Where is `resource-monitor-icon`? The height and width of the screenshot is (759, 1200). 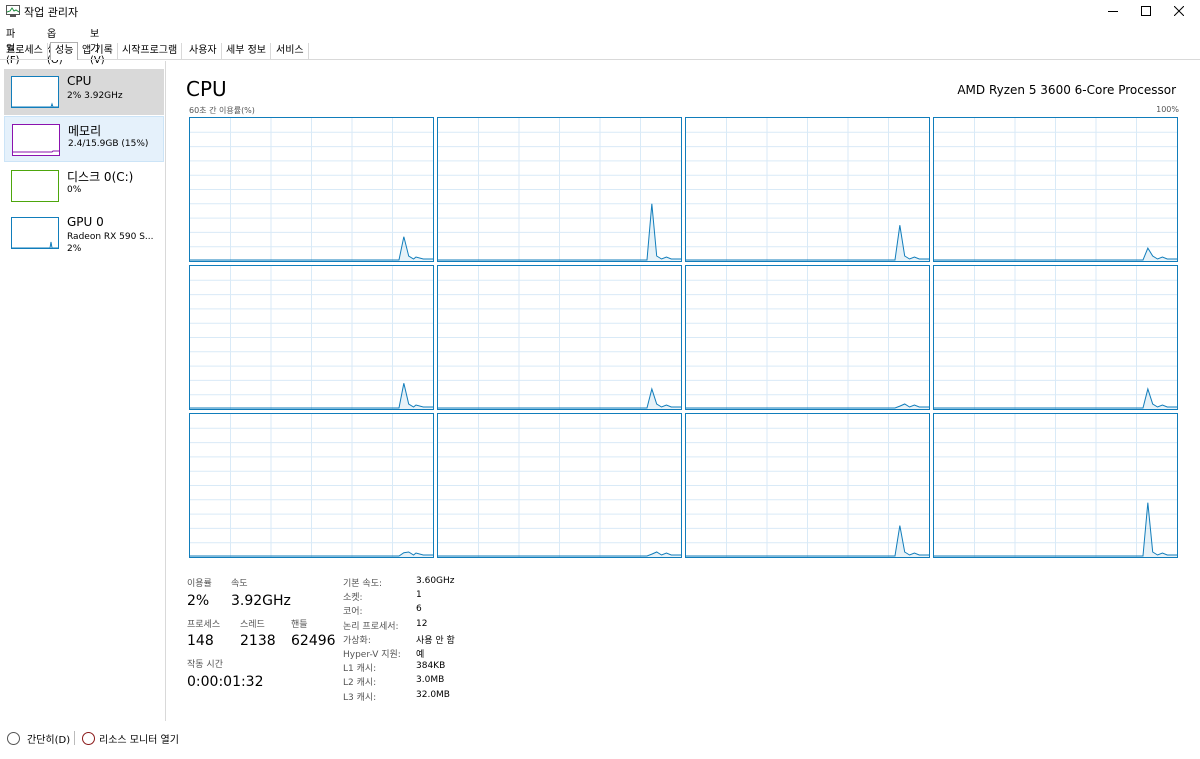 resource-monitor-icon is located at coordinates (88, 738).